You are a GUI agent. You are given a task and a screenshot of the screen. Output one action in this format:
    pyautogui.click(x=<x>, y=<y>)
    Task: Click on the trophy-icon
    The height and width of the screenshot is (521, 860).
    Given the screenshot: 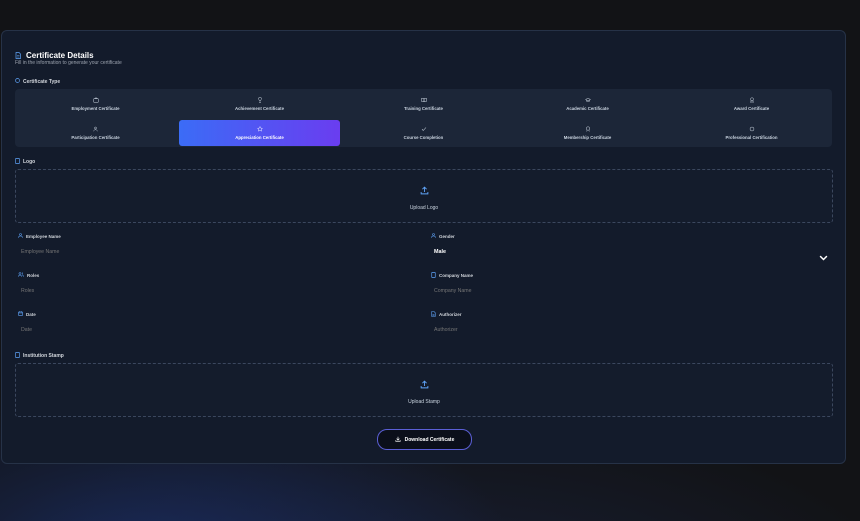 What is the action you would take?
    pyautogui.click(x=260, y=100)
    